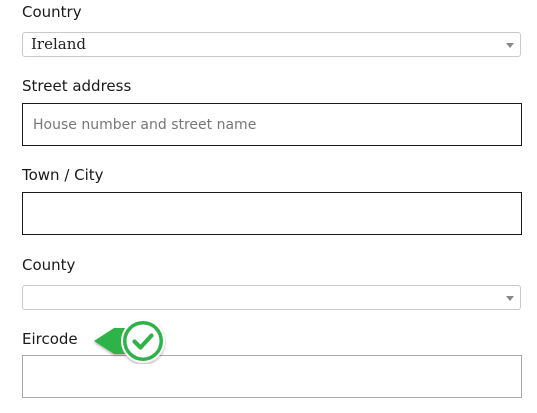 Image resolution: width=537 pixels, height=413 pixels. What do you see at coordinates (63, 175) in the screenshot?
I see `town-city-label: Town / City` at bounding box center [63, 175].